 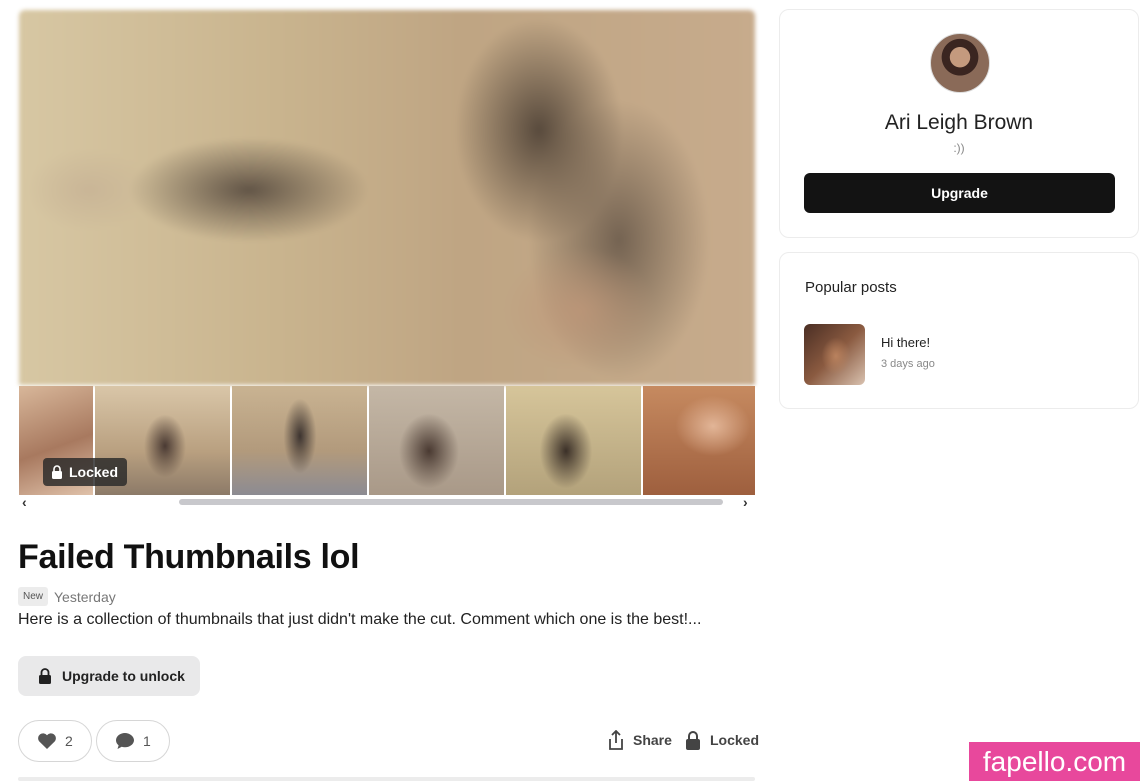 What do you see at coordinates (959, 148) in the screenshot?
I see `creator-bio: :))` at bounding box center [959, 148].